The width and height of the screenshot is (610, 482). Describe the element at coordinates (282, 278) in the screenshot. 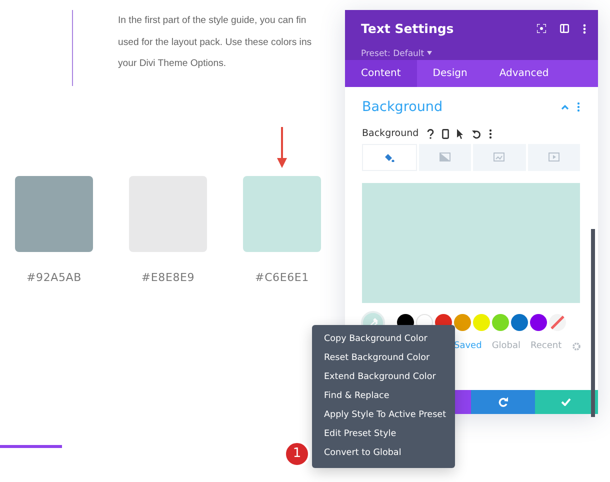

I see `color-code: #C6E6E1` at that location.